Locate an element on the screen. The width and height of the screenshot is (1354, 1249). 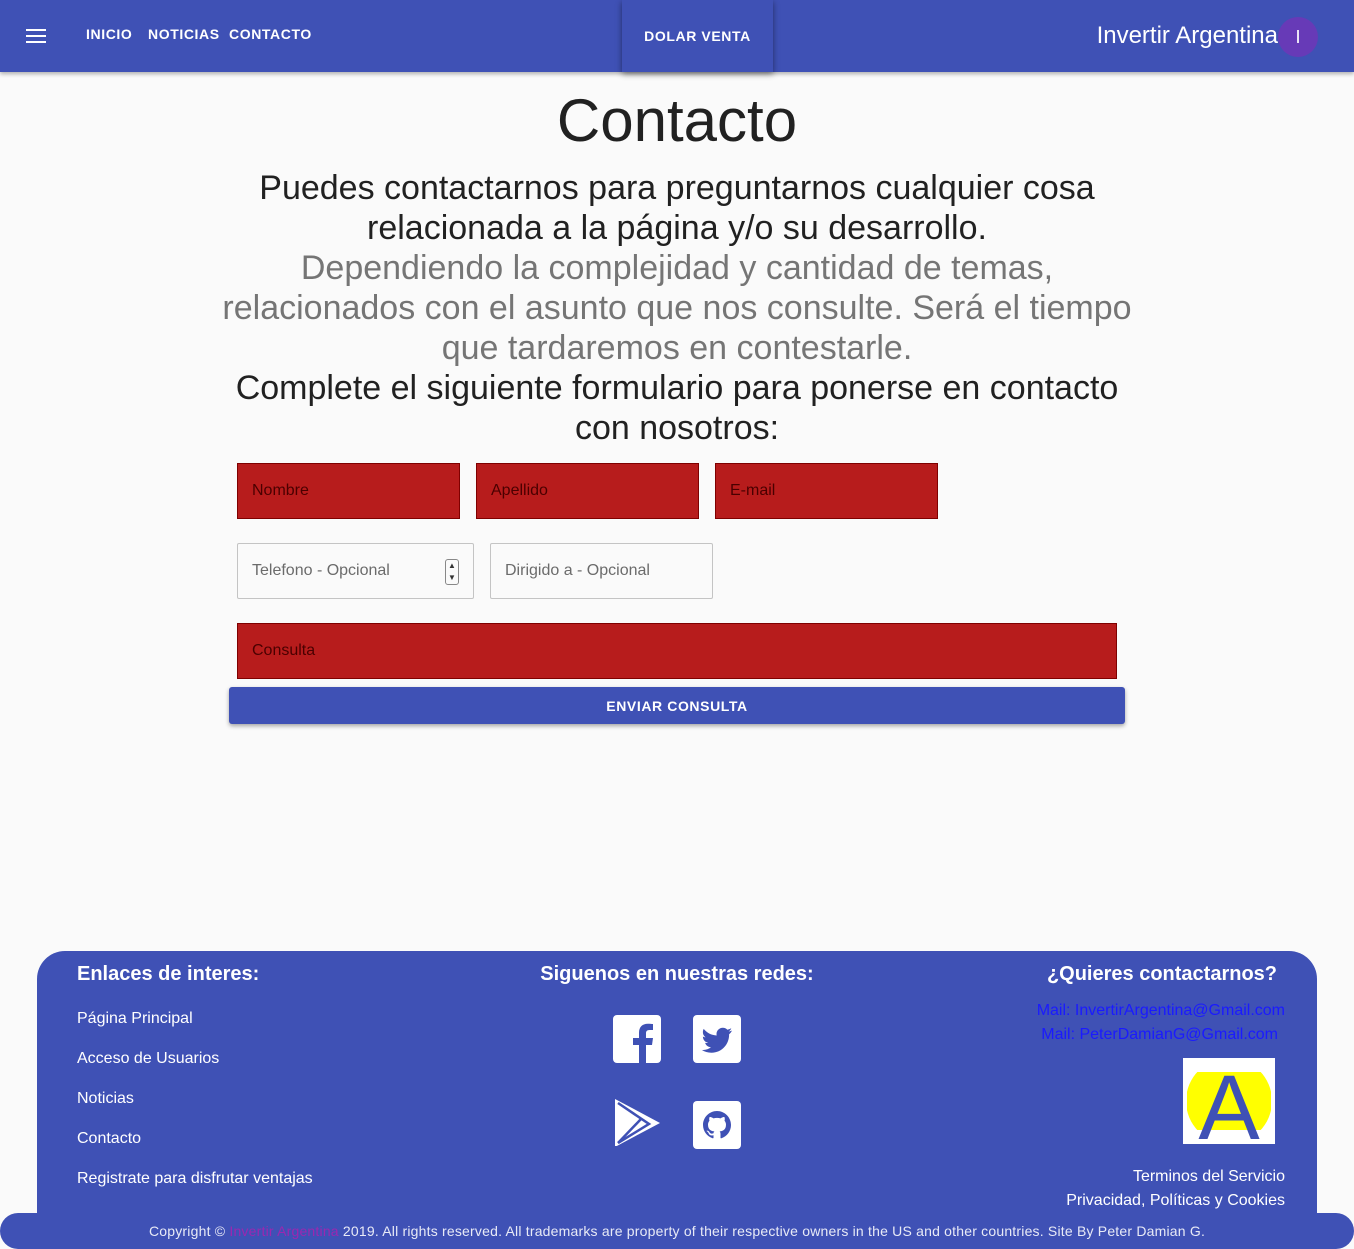
contact-heading: ¿Quieres contactarnos? is located at coordinates (1161, 974).